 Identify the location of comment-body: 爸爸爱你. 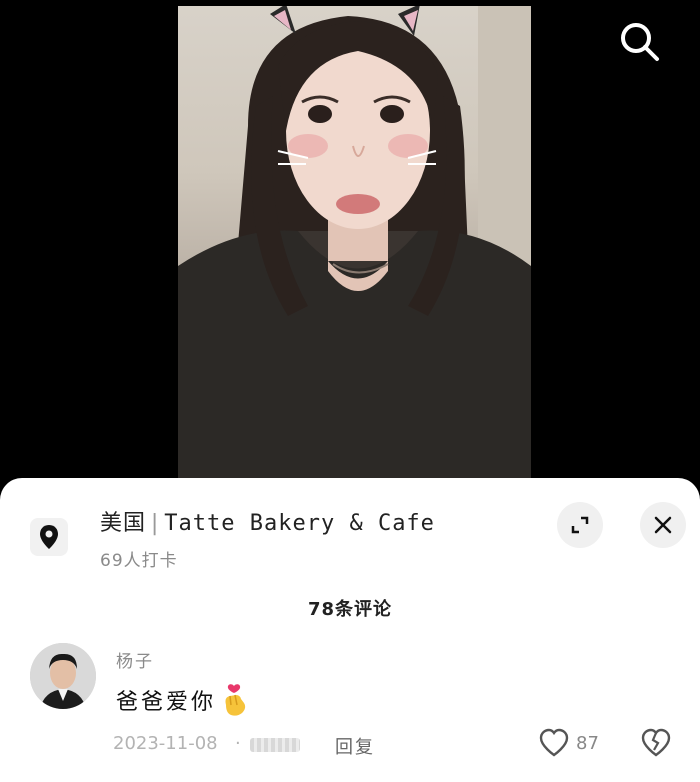
(182, 700).